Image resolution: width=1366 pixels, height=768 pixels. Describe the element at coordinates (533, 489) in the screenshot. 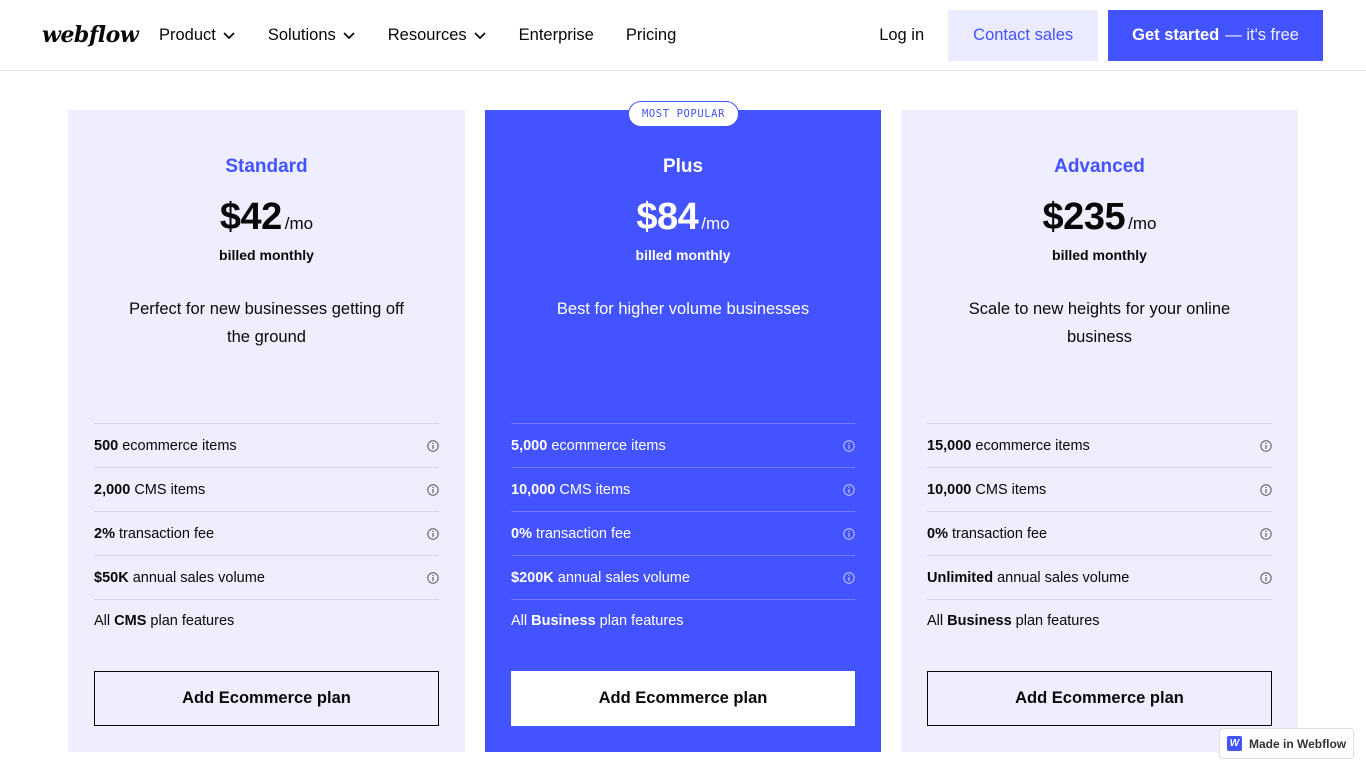

I see `feature-value: 10,000` at that location.